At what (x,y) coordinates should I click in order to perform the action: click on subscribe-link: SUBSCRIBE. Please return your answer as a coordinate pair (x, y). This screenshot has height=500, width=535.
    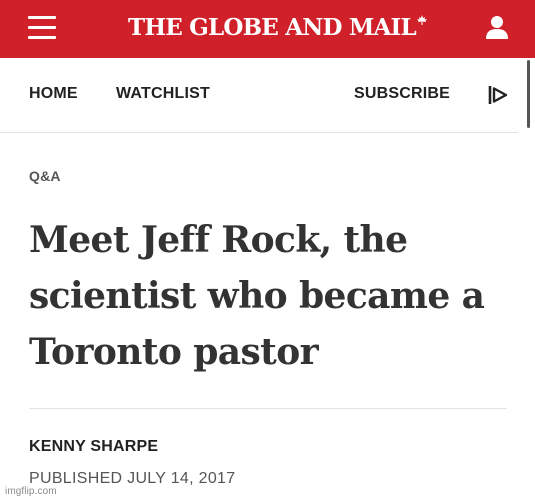
    Looking at the image, I should click on (402, 94).